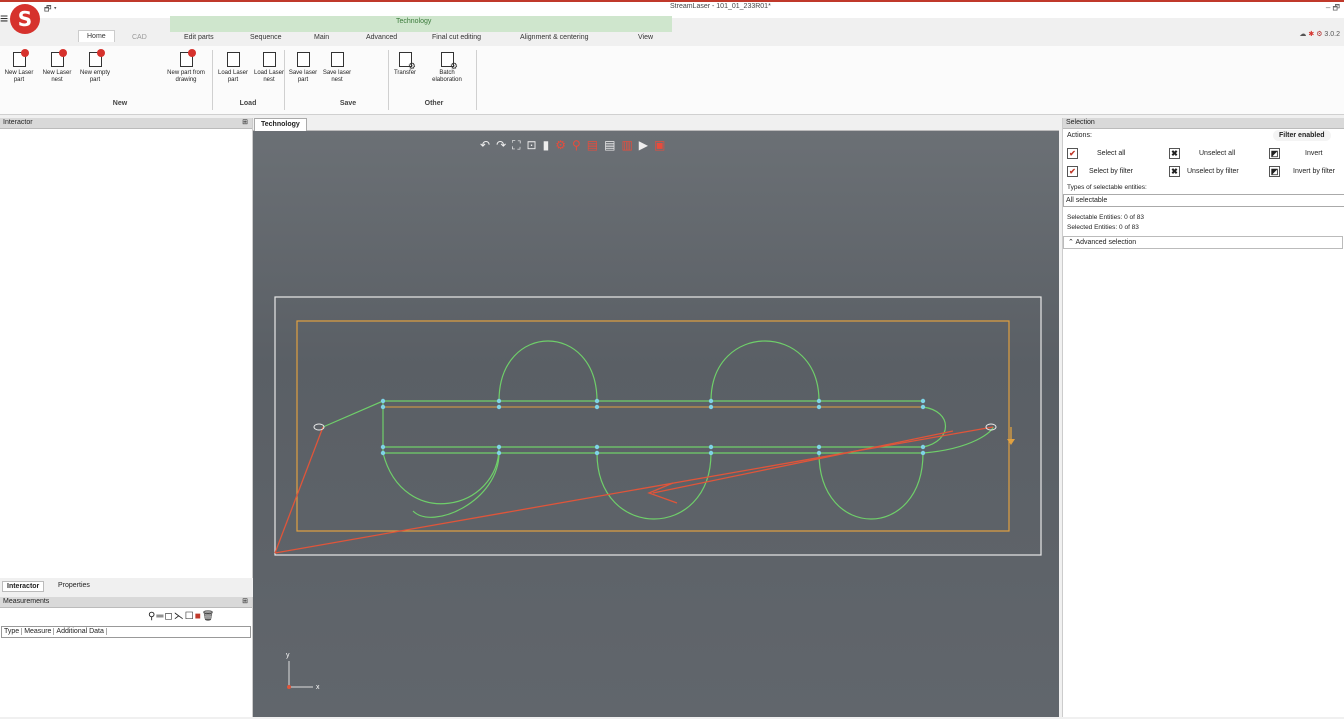 This screenshot has height=719, width=1344. Describe the element at coordinates (1107, 187) in the screenshot. I see `types-label: Types of selectable entities:` at that location.